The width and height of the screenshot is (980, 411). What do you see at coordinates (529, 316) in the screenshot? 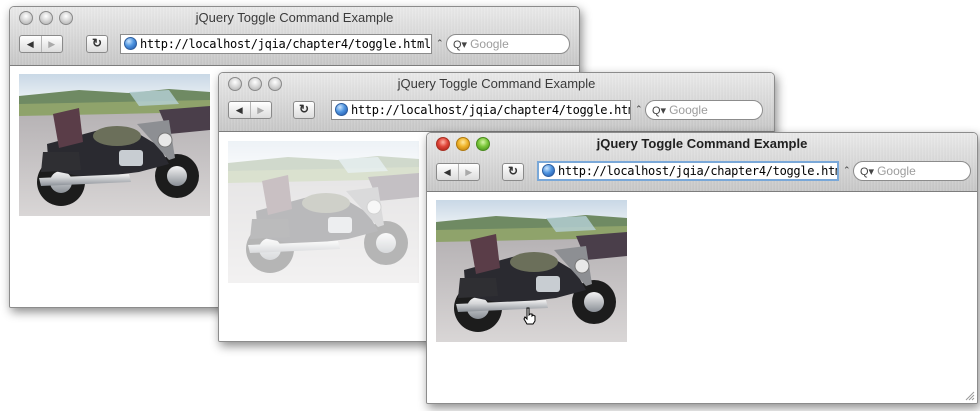
I see `hand-pointer-icon` at bounding box center [529, 316].